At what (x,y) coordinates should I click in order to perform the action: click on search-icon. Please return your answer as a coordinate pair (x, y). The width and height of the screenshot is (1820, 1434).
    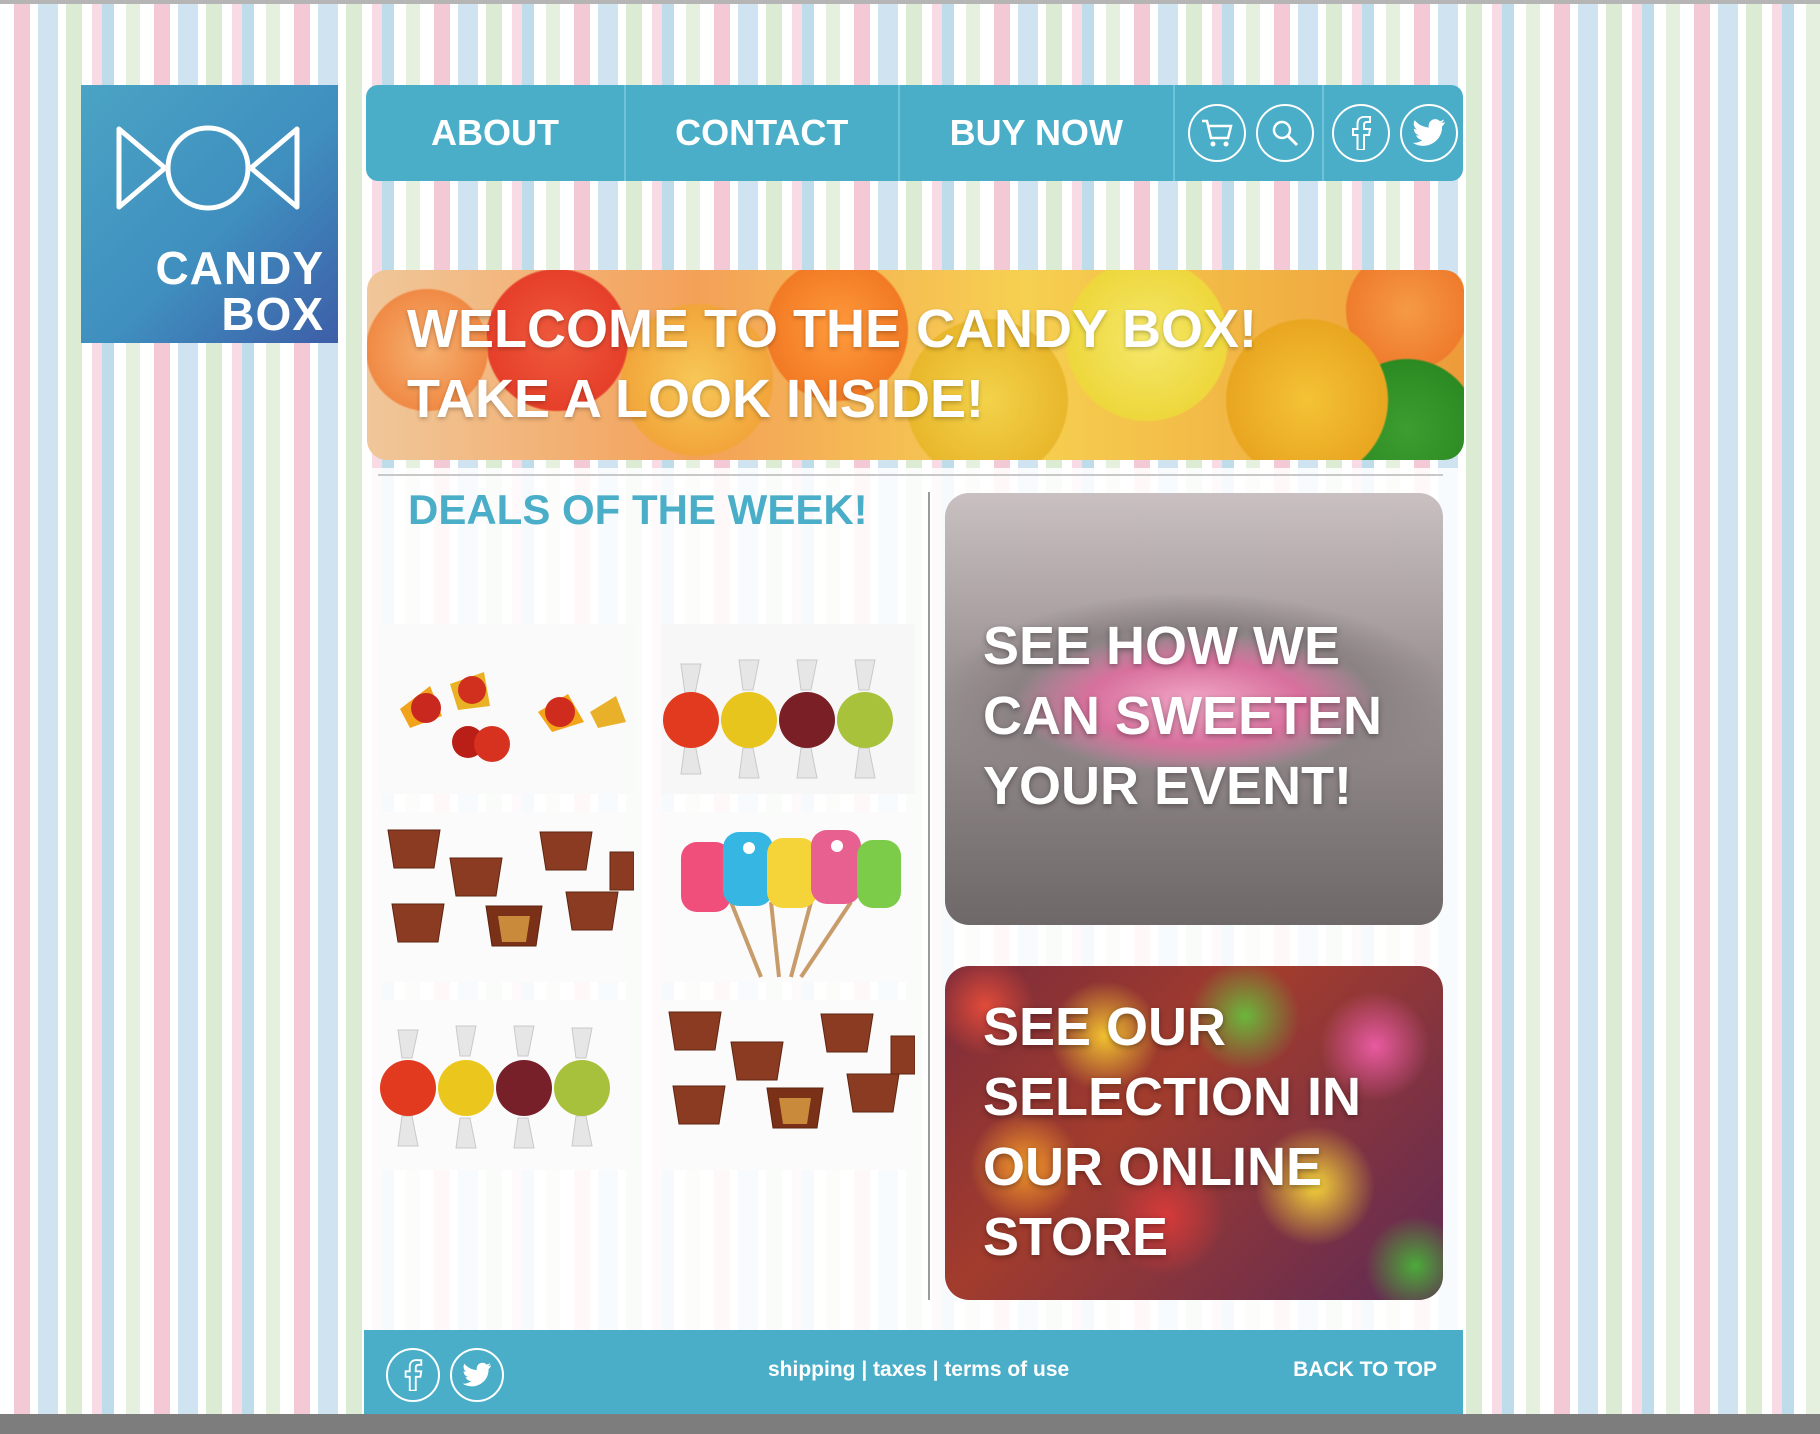
    Looking at the image, I should click on (1285, 133).